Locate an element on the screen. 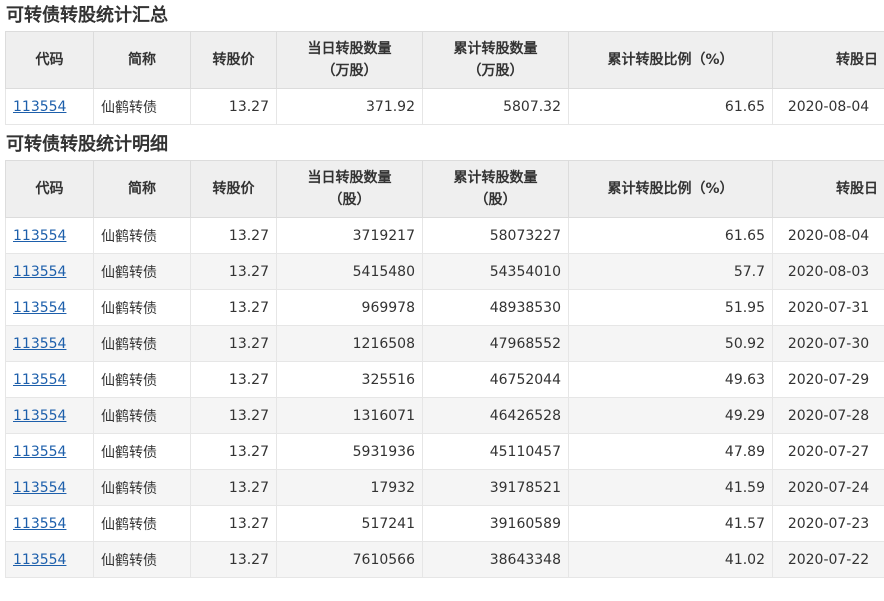 The image size is (884, 601). ratio-cell: 47.89 is located at coordinates (671, 452).